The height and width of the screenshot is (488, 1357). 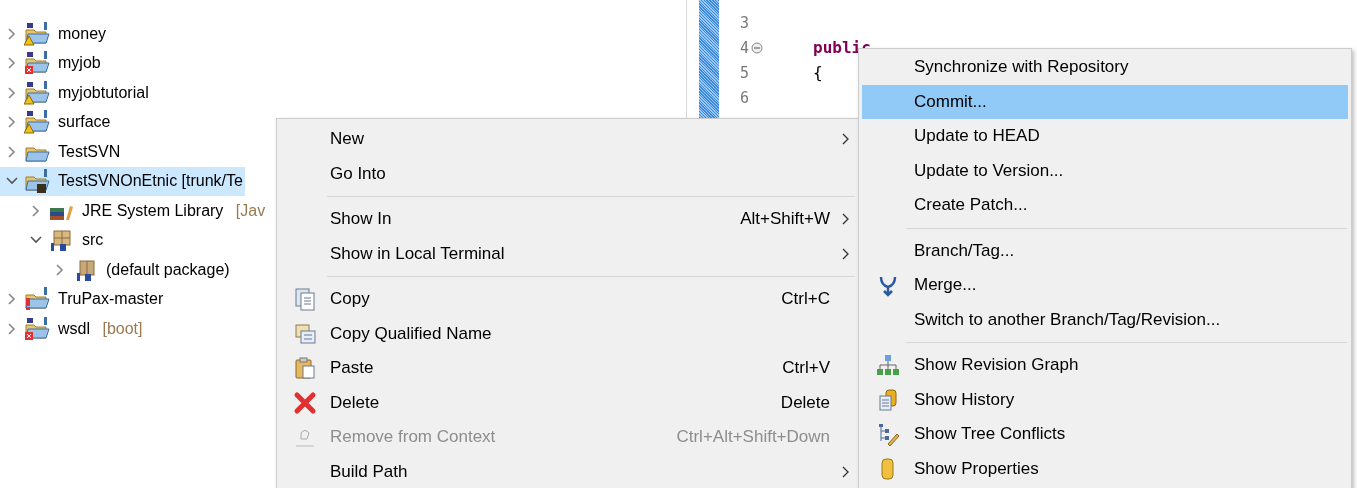 I want to click on menu-item: Show in Local Terminal, so click(x=568, y=253).